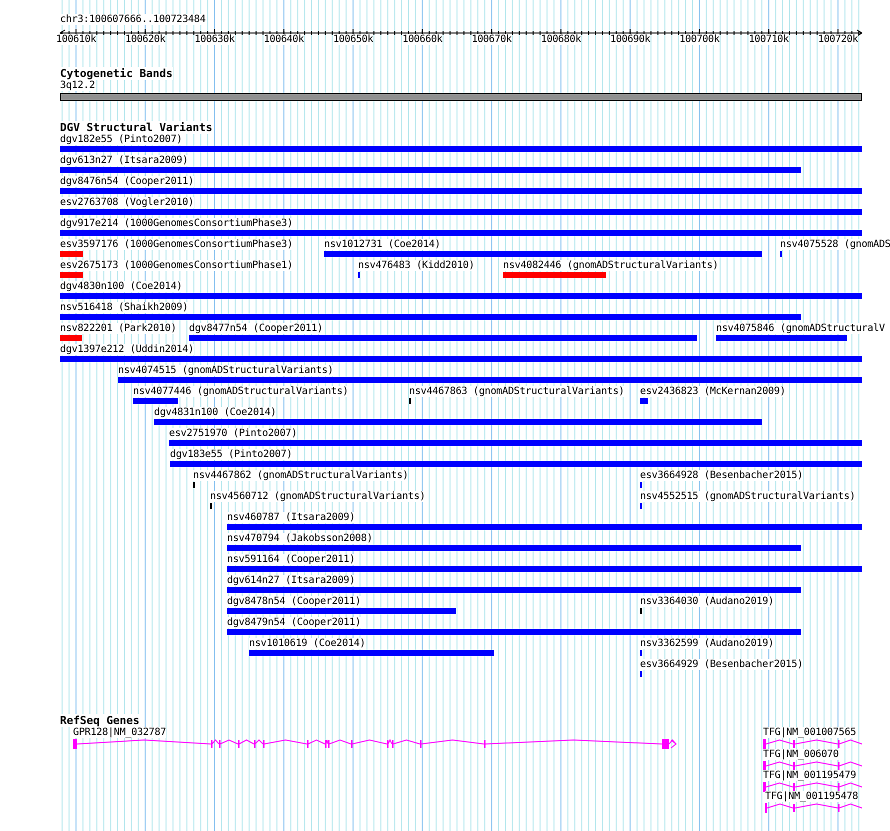 This screenshot has height=831, width=890. Describe the element at coordinates (136, 127) in the screenshot. I see `track-title: DGV Structural Variants` at that location.